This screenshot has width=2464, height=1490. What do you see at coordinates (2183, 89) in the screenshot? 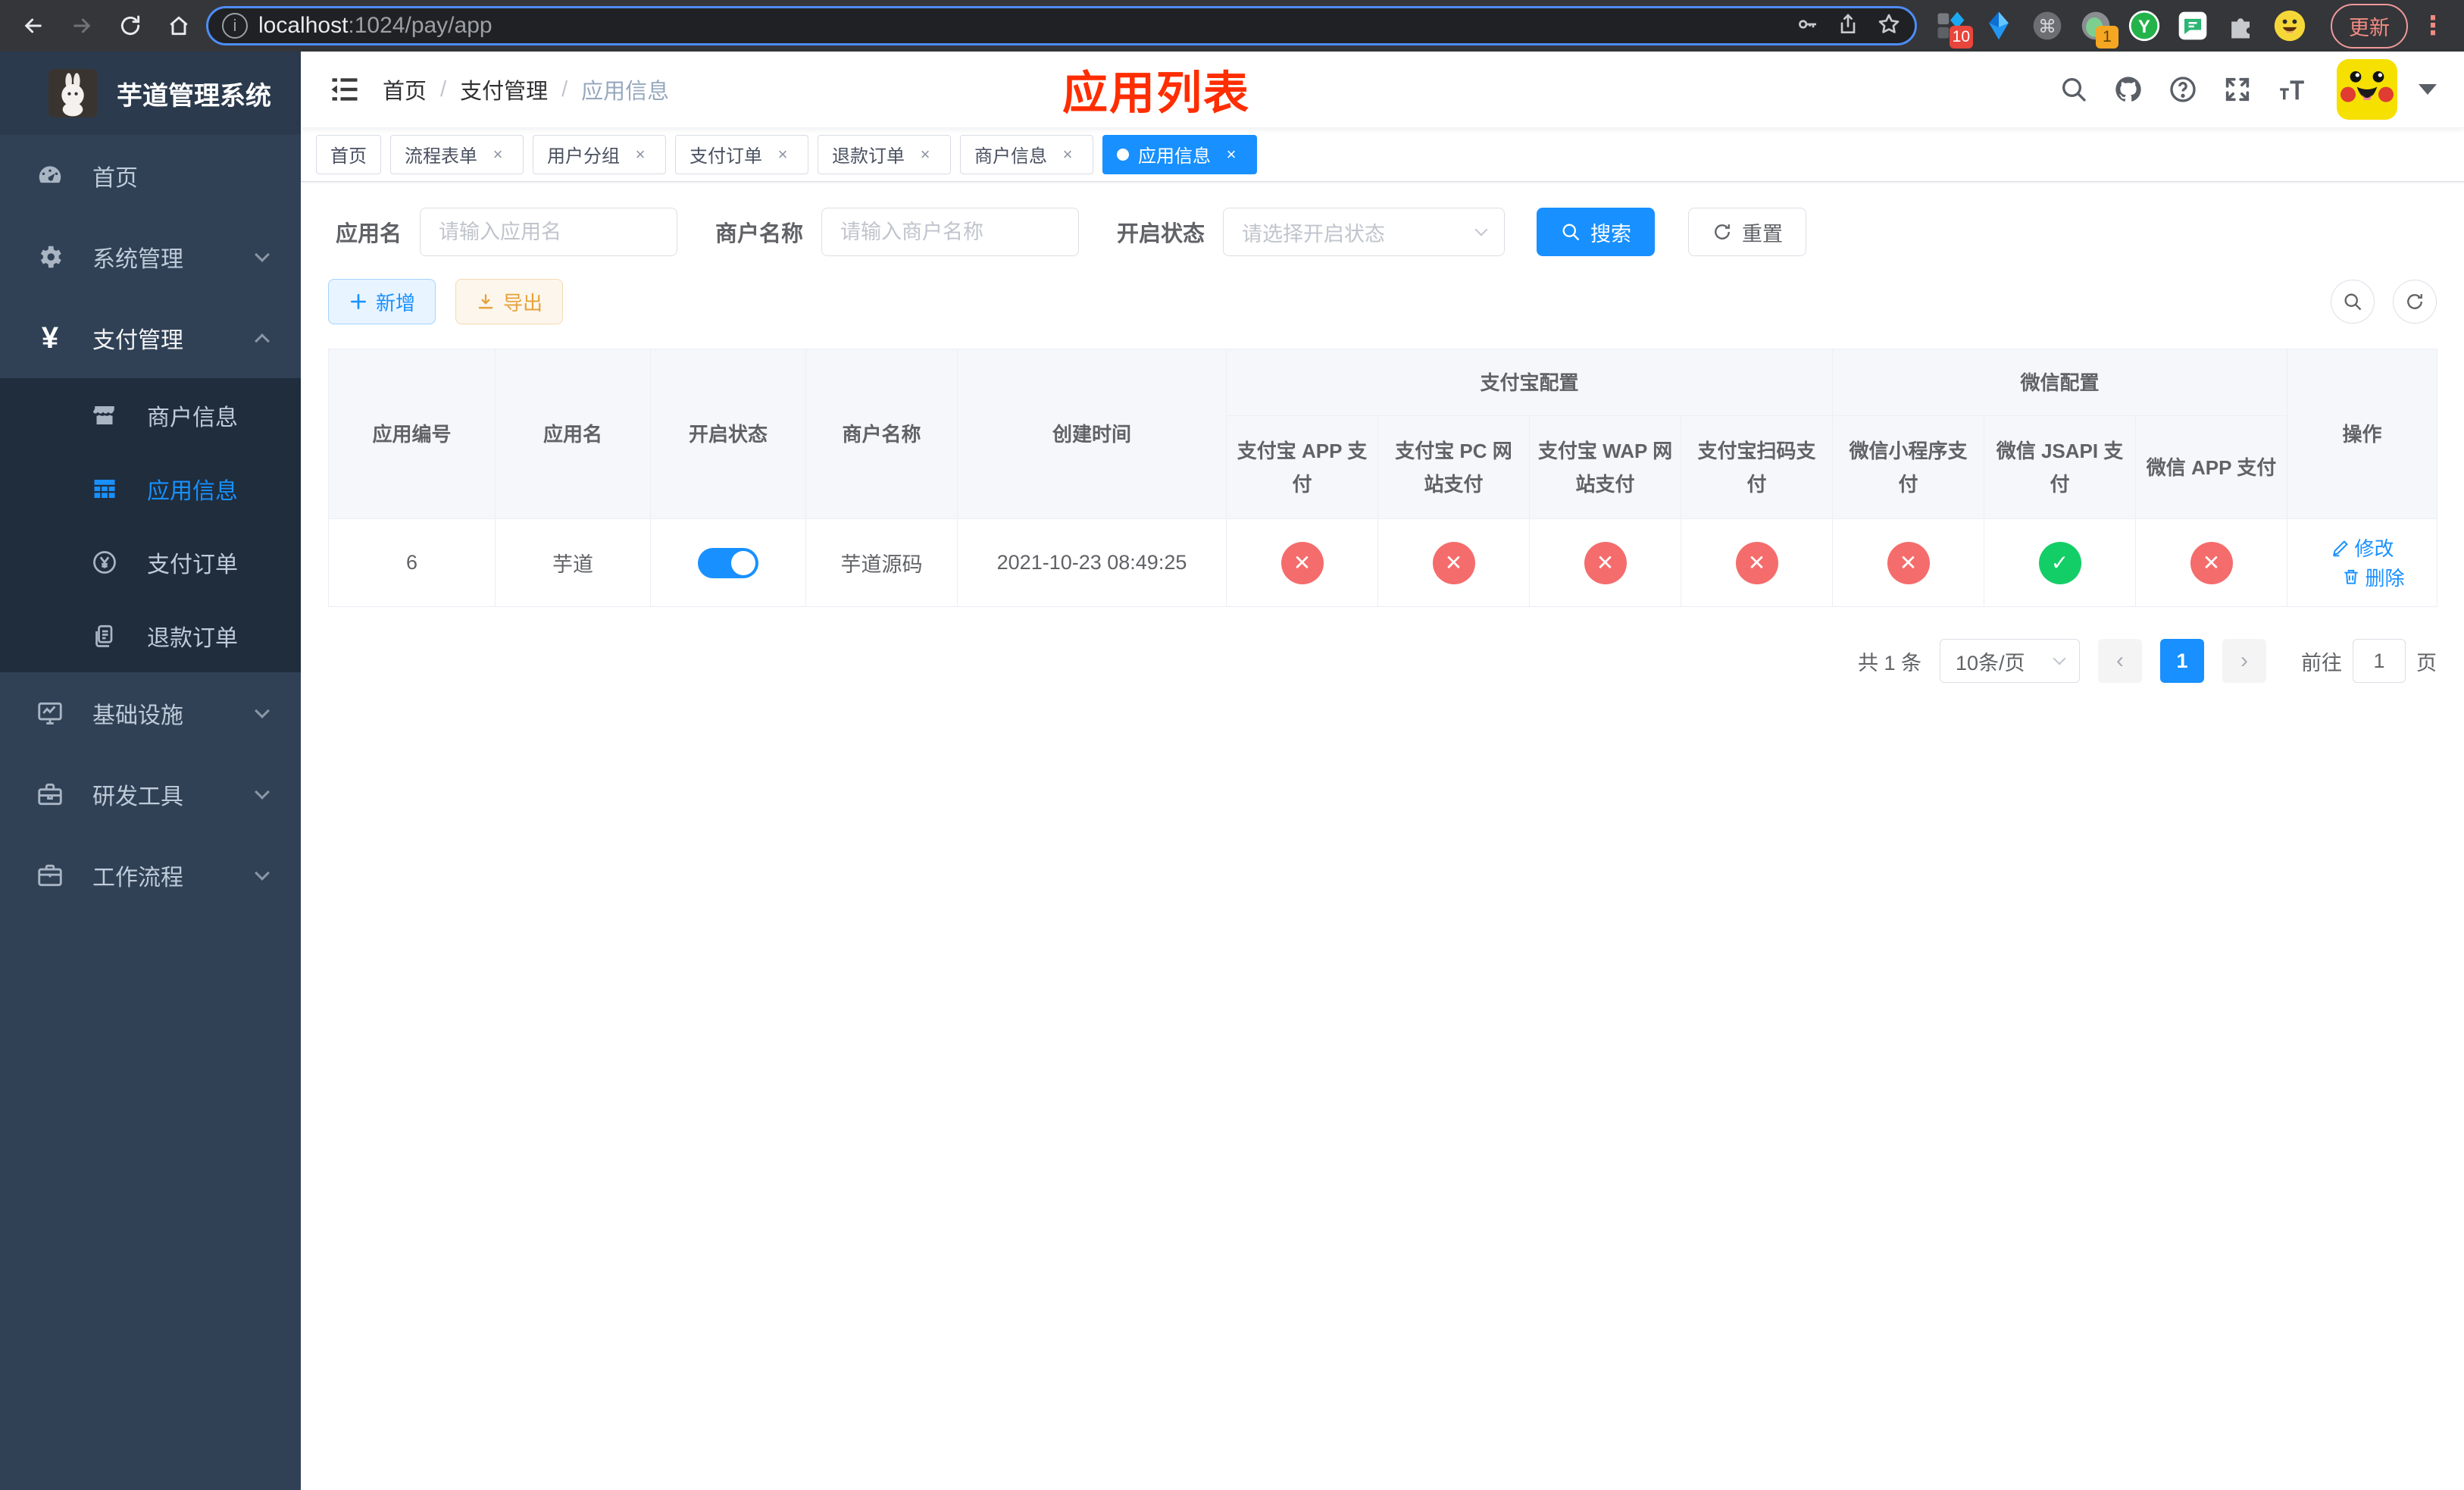
I see `help-icon` at bounding box center [2183, 89].